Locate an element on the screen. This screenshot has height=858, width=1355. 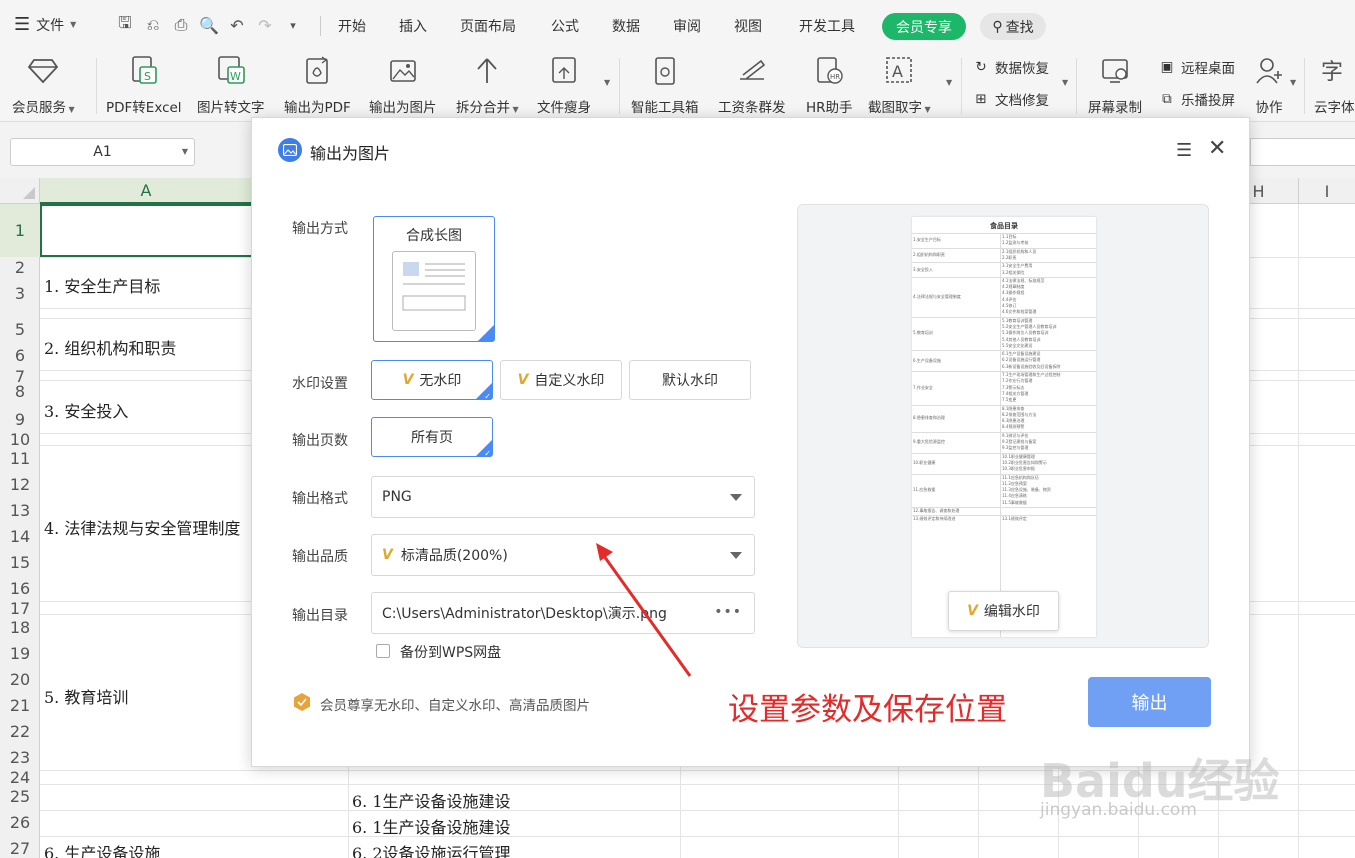
row-header: 21 is located at coordinates (20, 705).